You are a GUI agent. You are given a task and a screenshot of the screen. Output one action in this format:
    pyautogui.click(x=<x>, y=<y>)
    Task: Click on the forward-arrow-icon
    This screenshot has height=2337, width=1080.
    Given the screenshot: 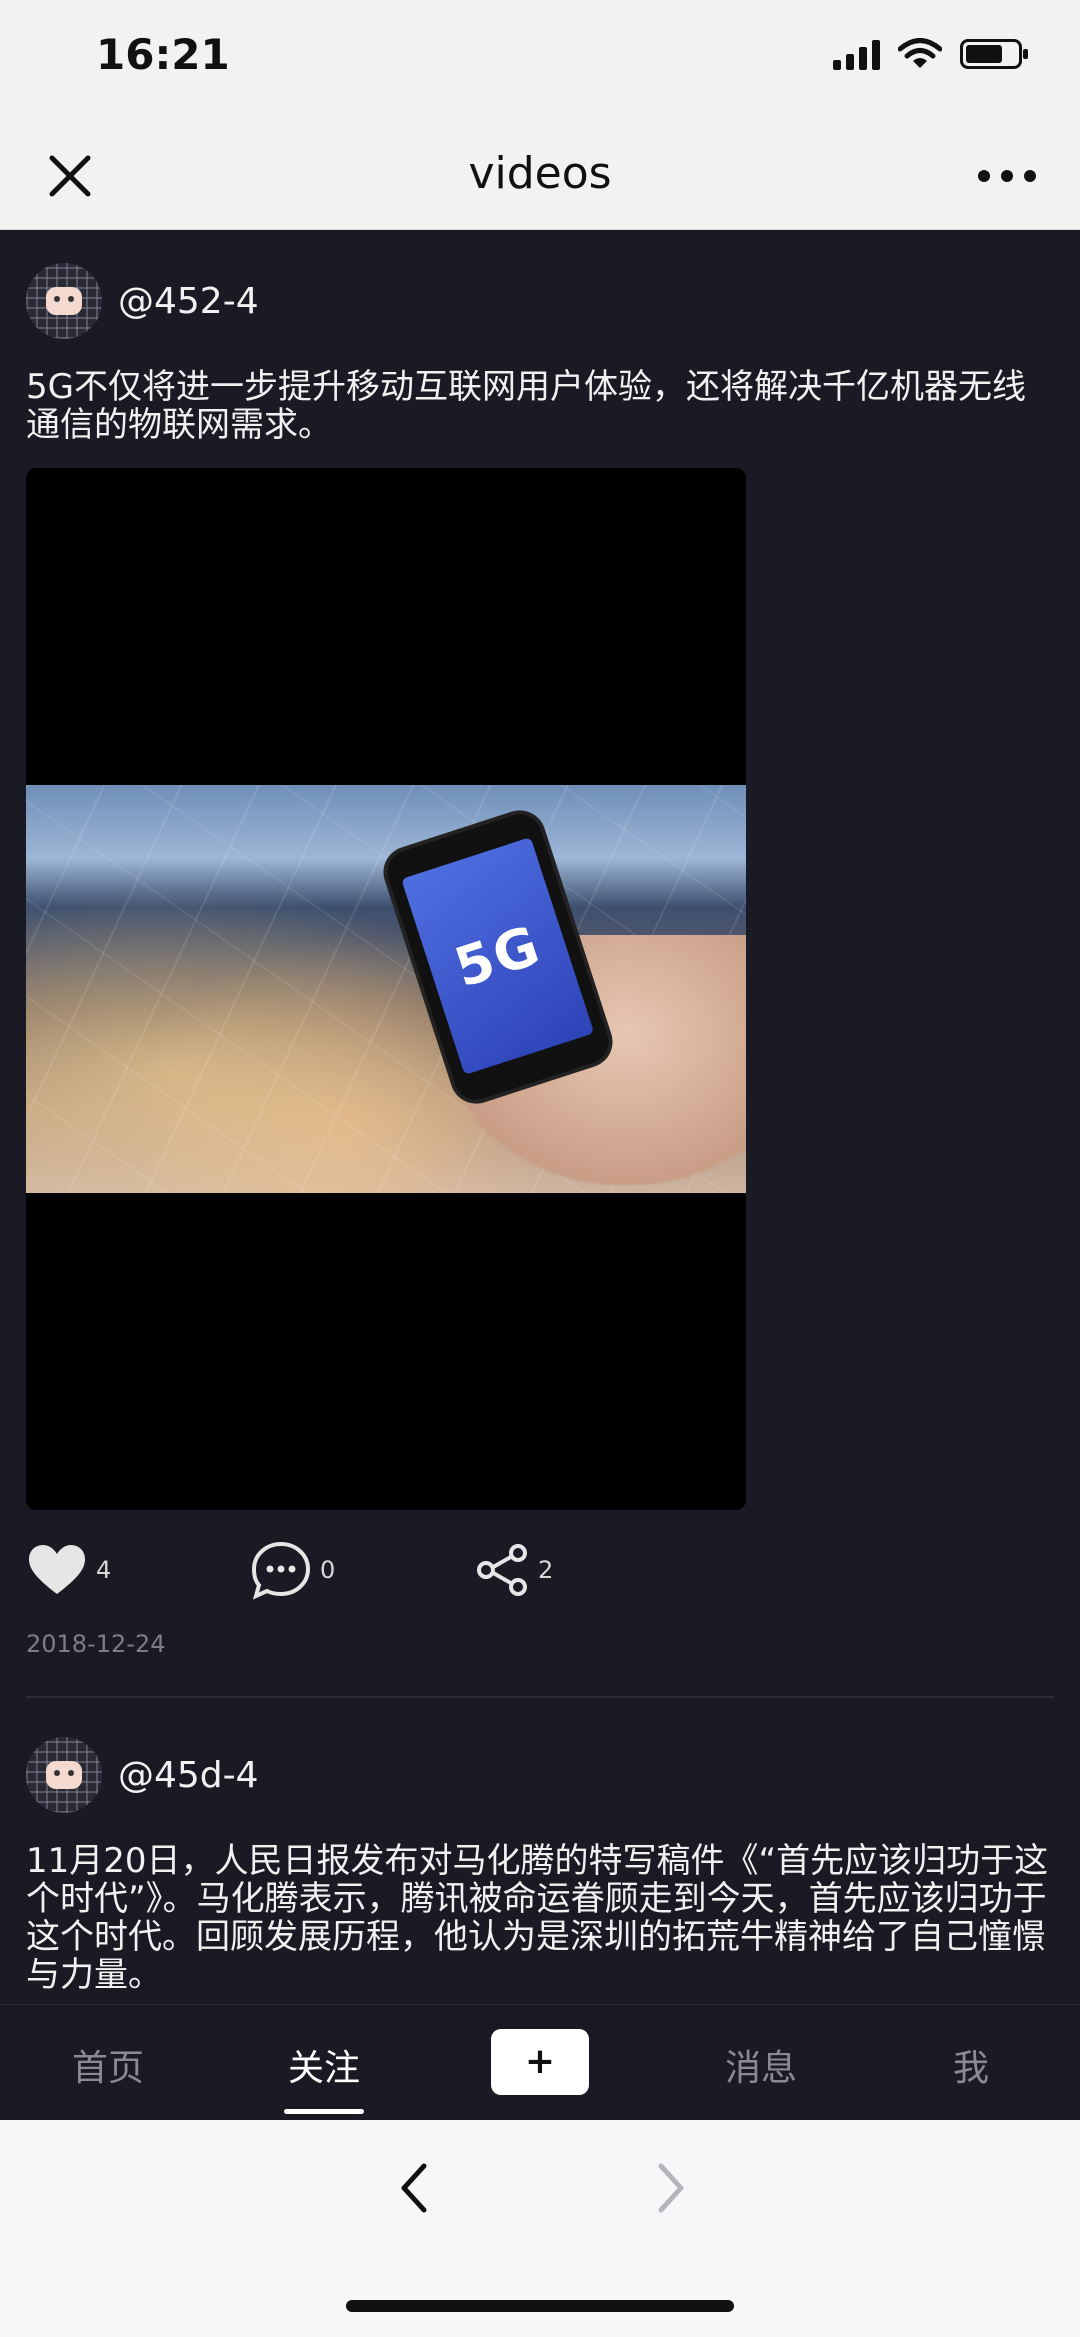 What is the action you would take?
    pyautogui.click(x=670, y=2188)
    